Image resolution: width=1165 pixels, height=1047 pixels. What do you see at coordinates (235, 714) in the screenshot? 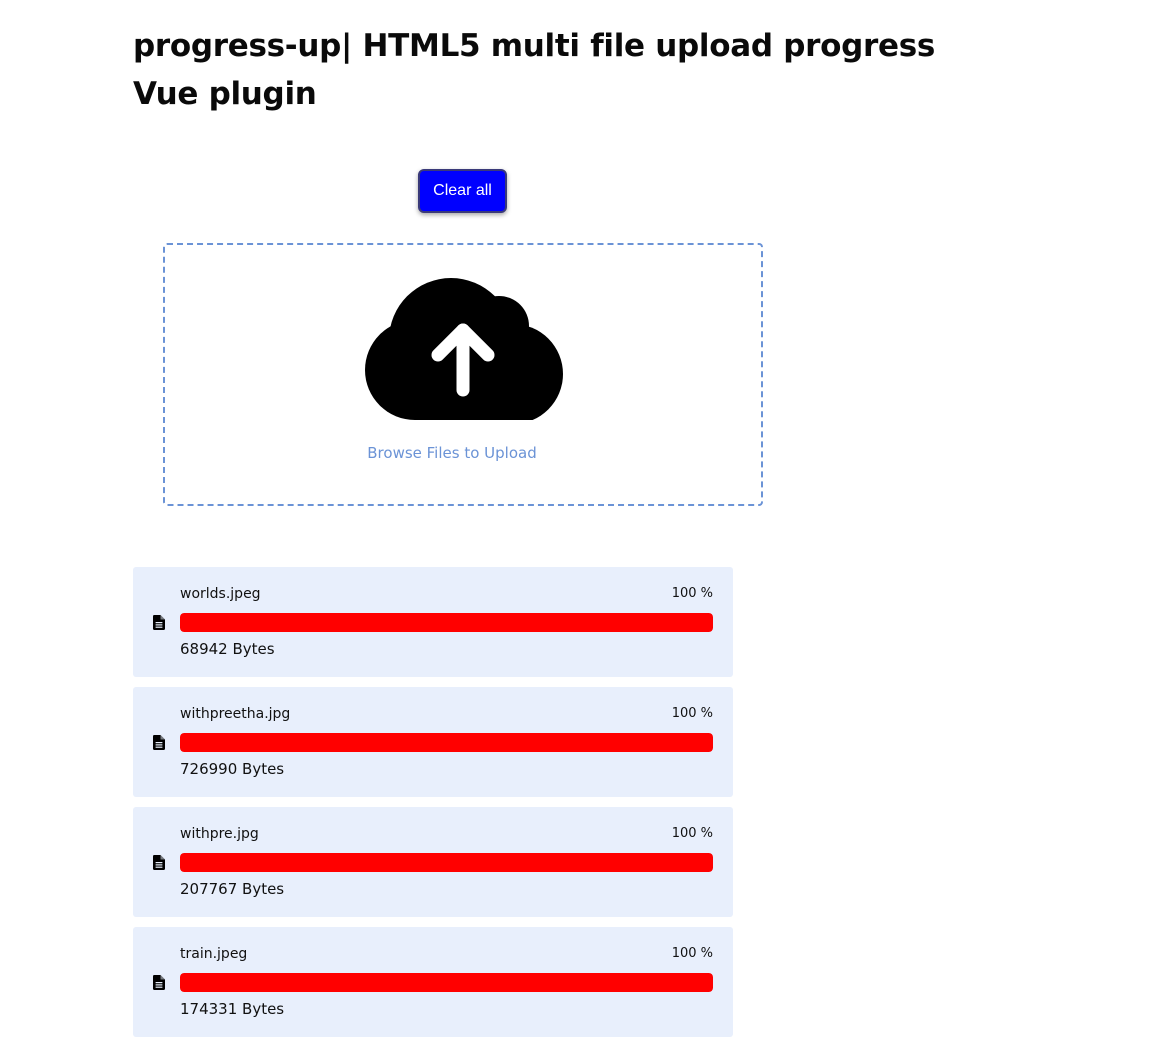
I see `file-name: withpreetha.jpg` at bounding box center [235, 714].